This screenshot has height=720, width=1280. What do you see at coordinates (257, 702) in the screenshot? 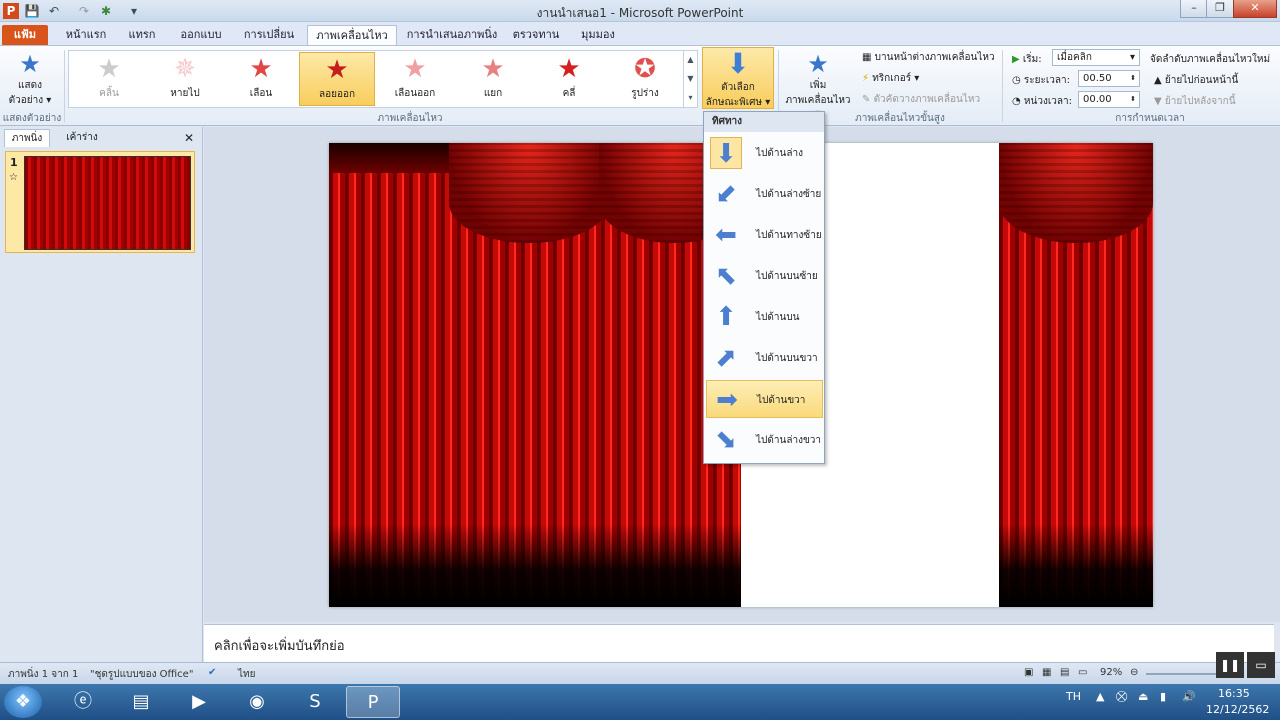
I see `chrome-icon: ◉` at bounding box center [257, 702].